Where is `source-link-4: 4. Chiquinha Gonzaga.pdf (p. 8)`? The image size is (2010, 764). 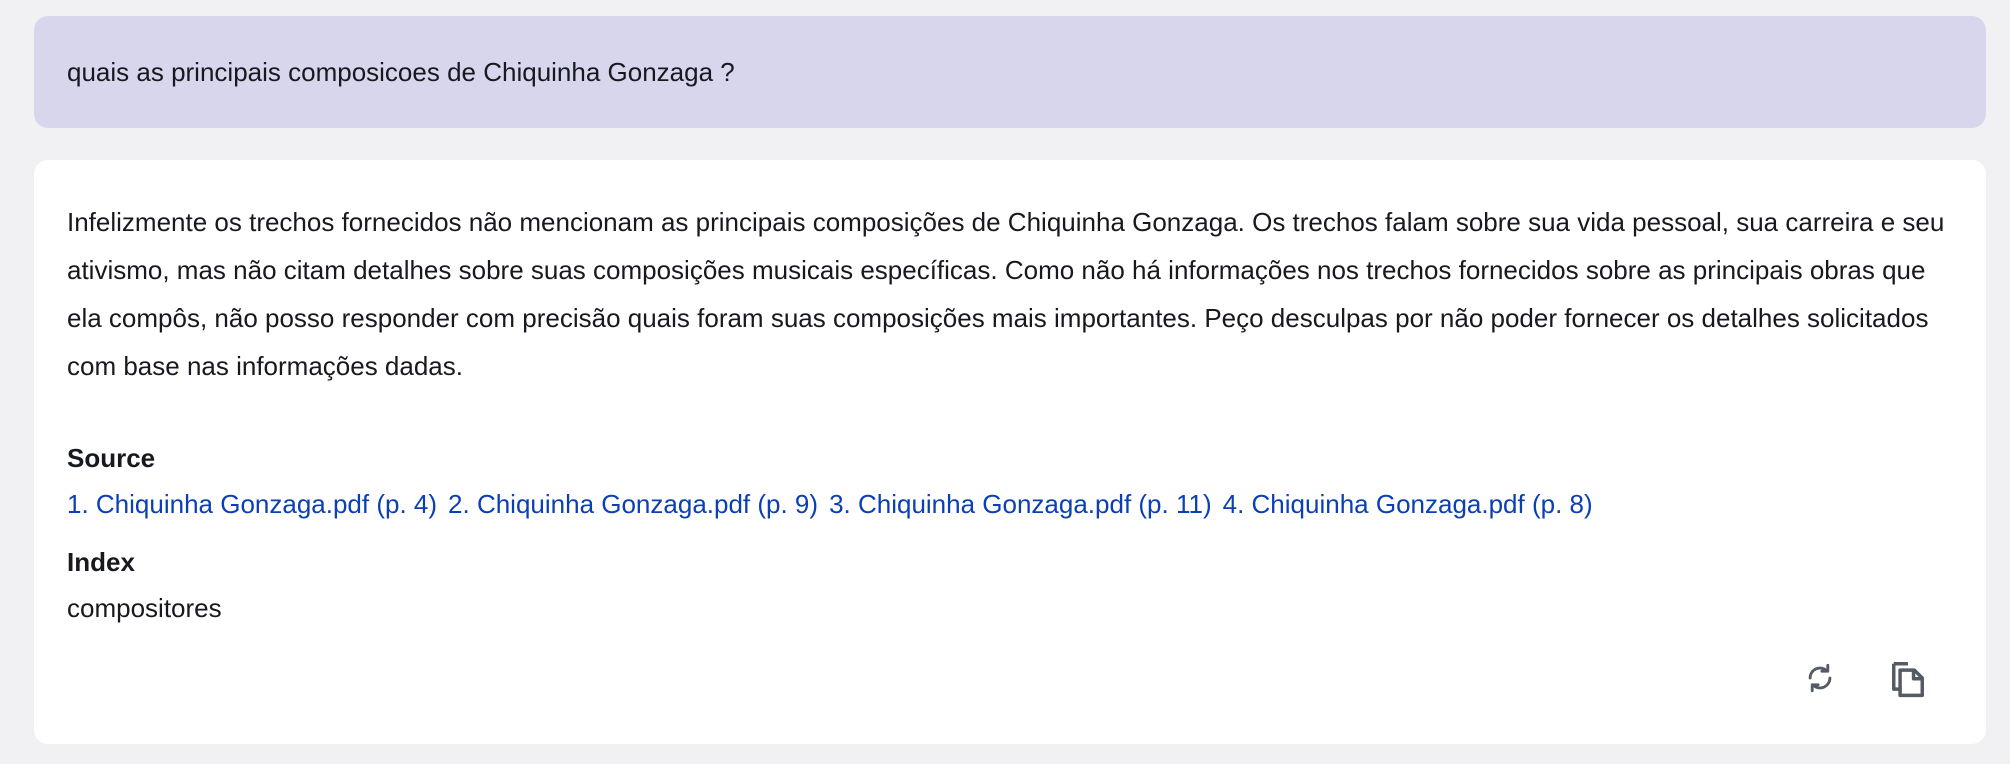
source-link-4: 4. Chiquinha Gonzaga.pdf (p. 8) is located at coordinates (1408, 504).